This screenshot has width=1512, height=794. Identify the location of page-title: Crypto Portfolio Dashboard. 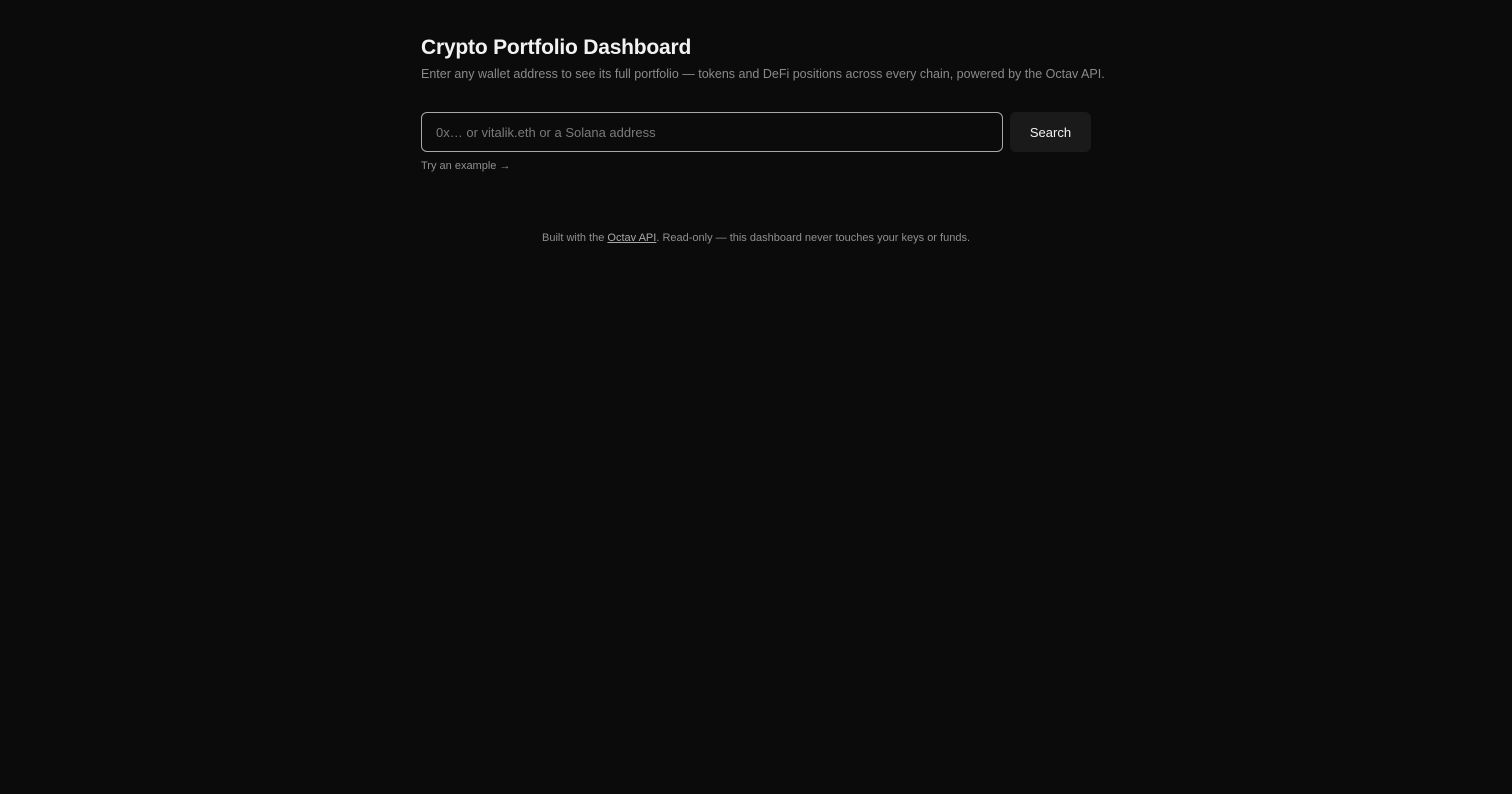
(556, 47).